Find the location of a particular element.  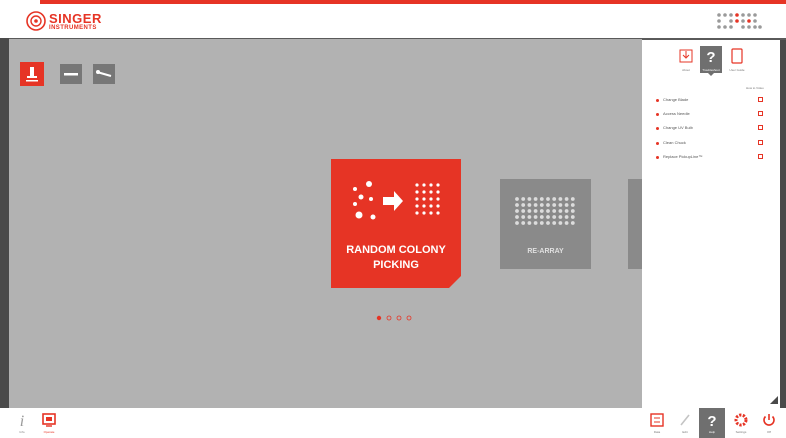

tab-troubleshoot: ? Troubleshoot is located at coordinates (711, 59).